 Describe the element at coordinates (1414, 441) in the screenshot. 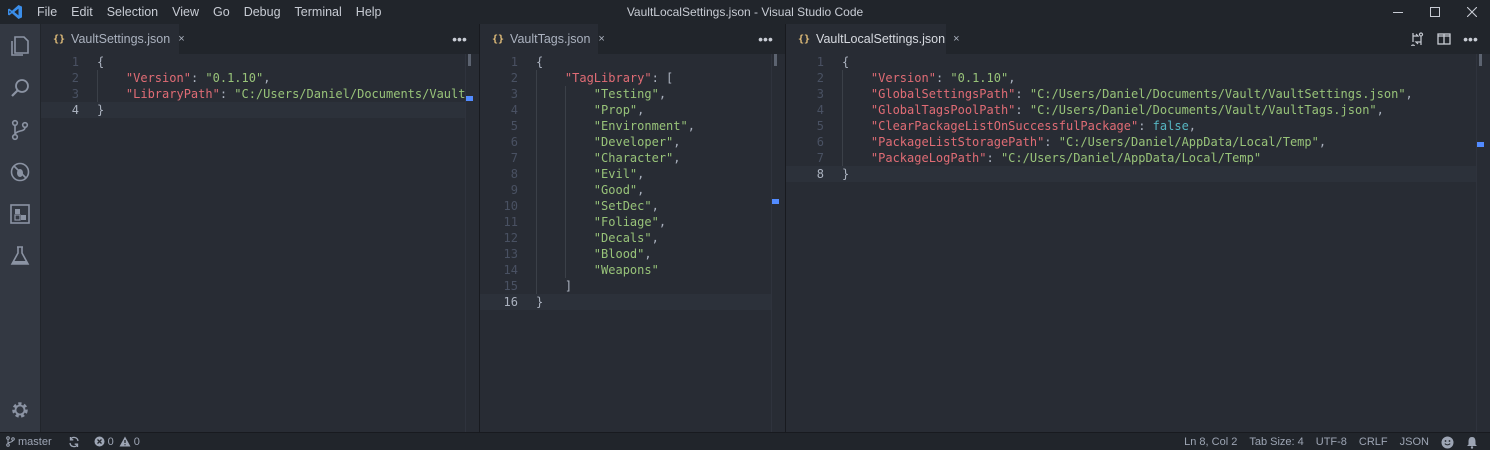

I see `language-mode: JSON` at that location.